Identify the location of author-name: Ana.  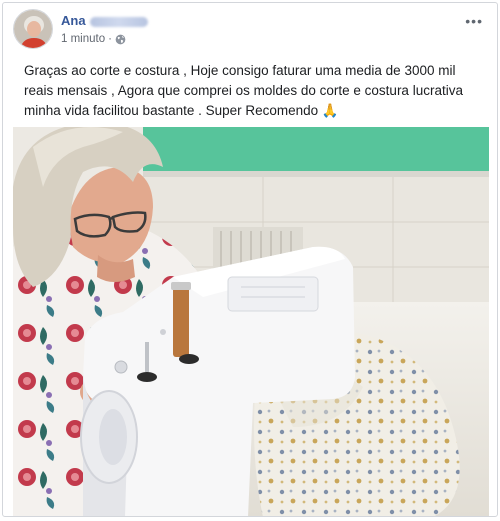
(73, 20).